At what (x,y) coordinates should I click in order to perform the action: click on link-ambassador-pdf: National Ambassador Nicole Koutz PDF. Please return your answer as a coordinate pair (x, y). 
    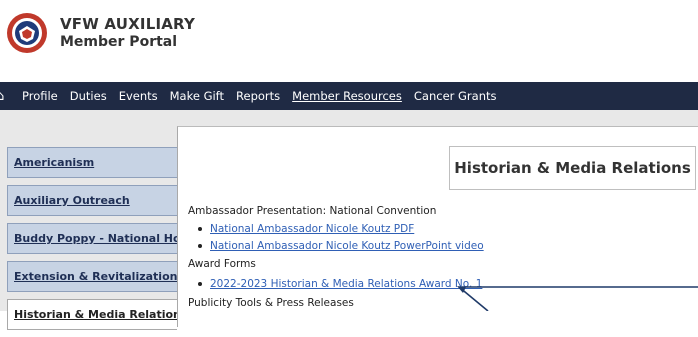
    Looking at the image, I should click on (312, 229).